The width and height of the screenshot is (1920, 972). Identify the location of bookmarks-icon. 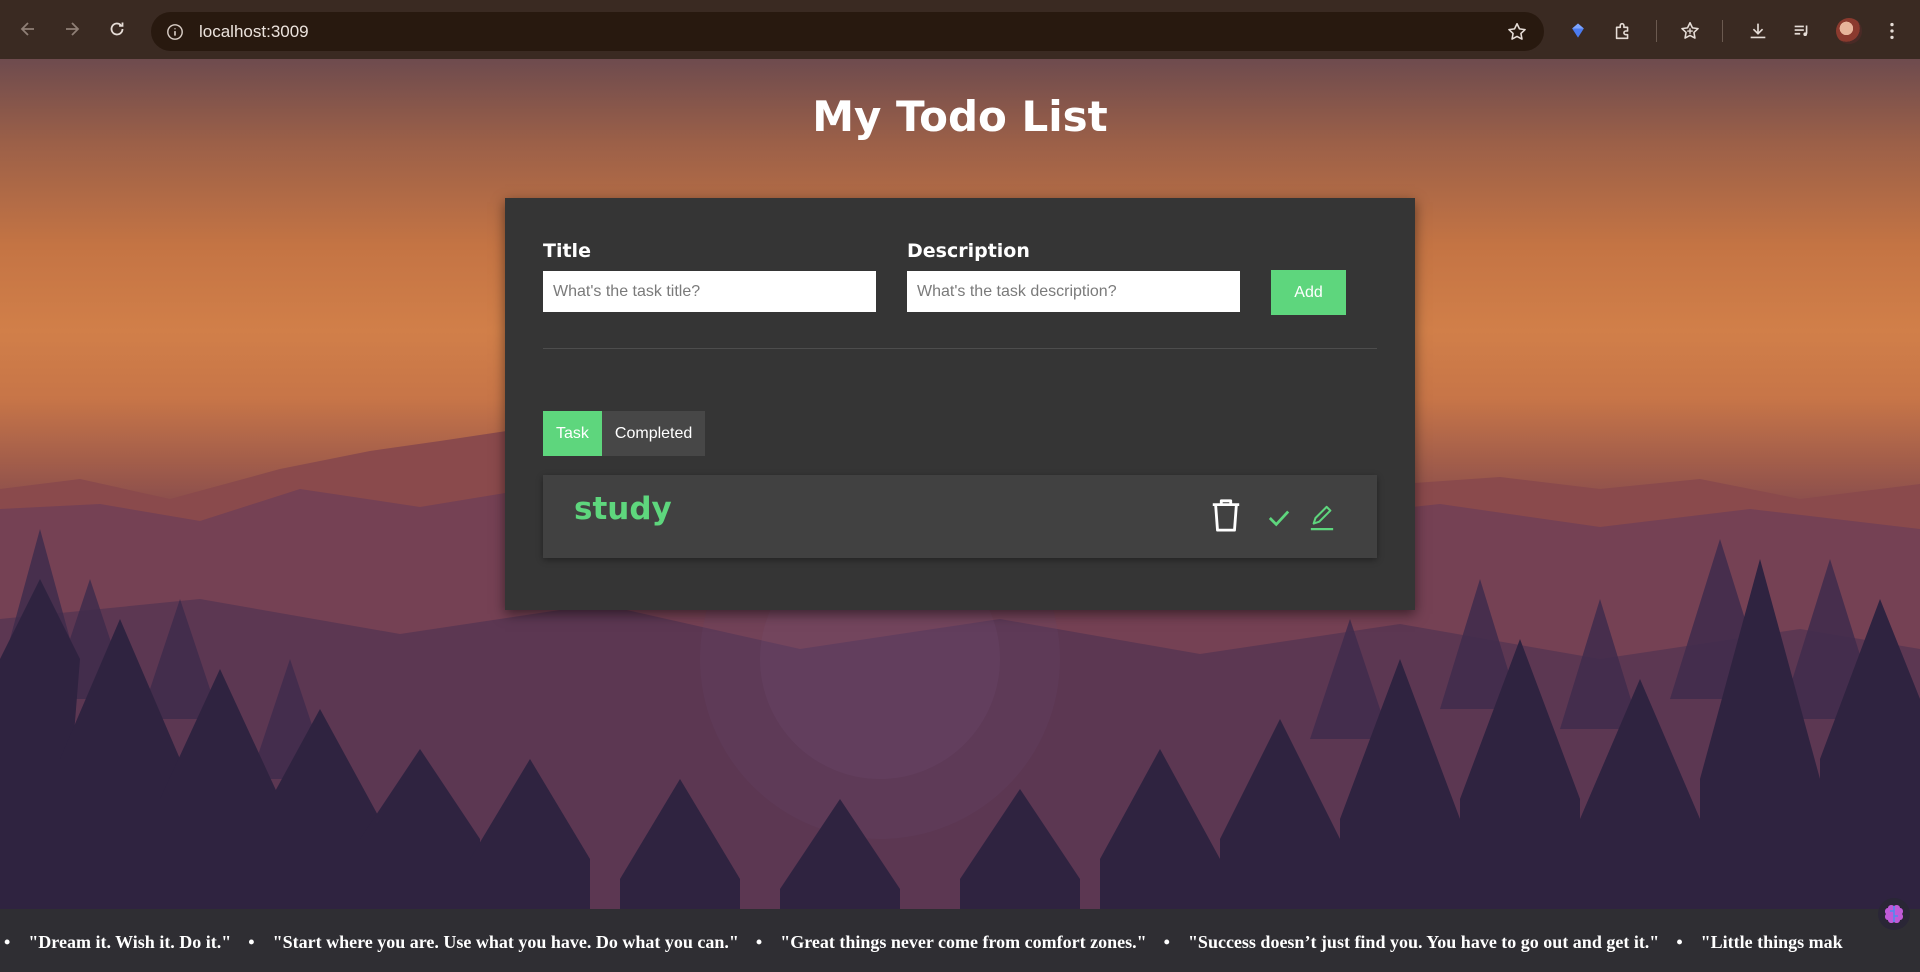
(1690, 31).